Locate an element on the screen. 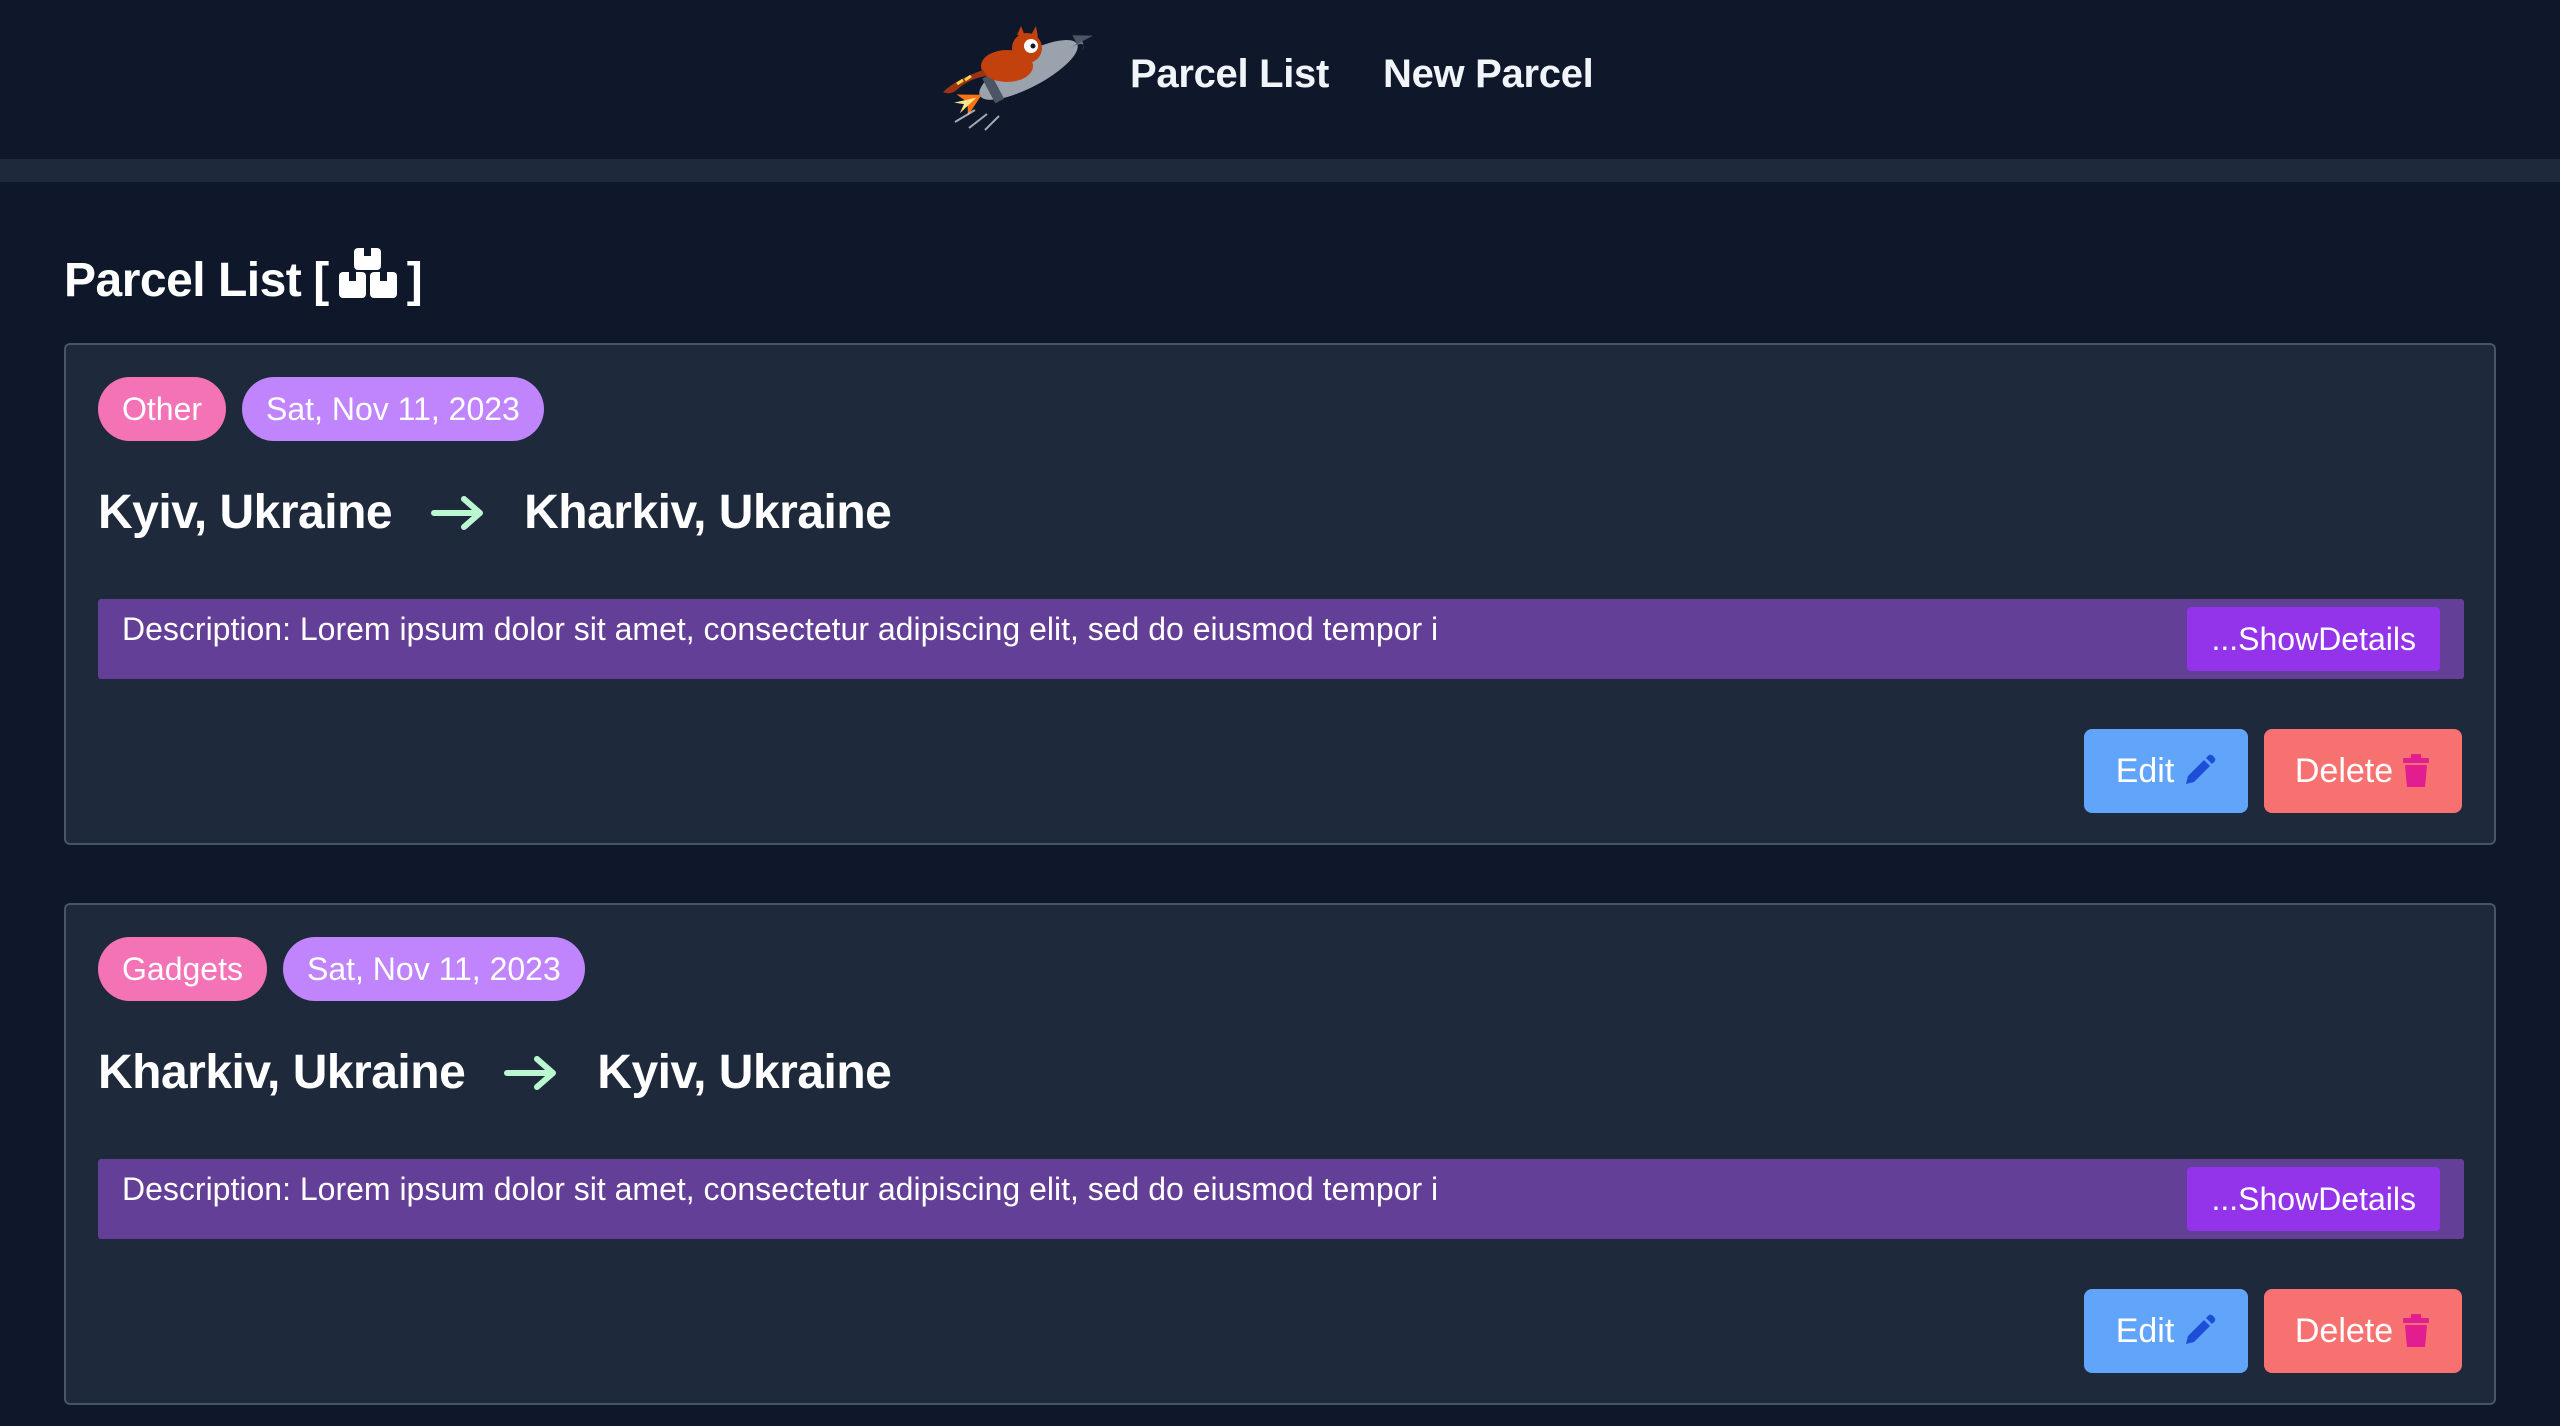 The height and width of the screenshot is (1426, 2560). nav-link-parcel-list: Parcel List is located at coordinates (1229, 74).